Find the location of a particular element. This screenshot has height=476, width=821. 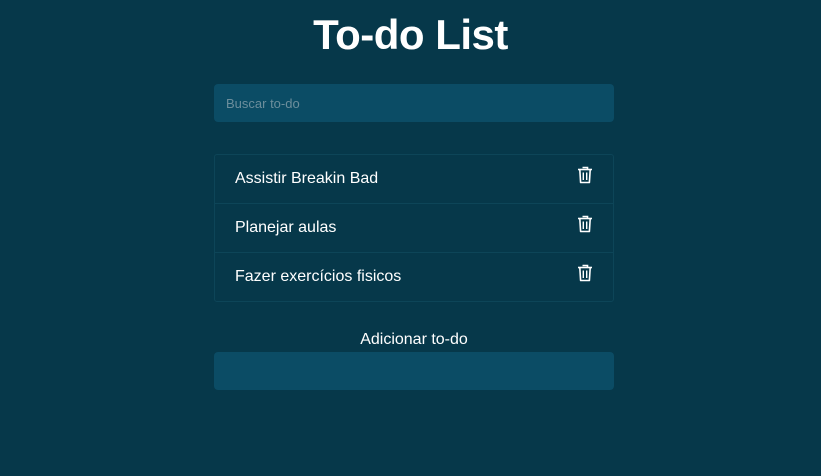

todo-item: Fazer exercícios fisicos is located at coordinates (414, 277).